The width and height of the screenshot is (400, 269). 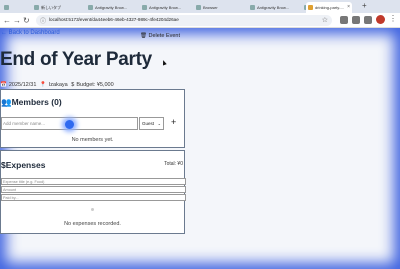 I want to click on browser-tab-active: drinking-party-... ×, so click(x=329, y=7).